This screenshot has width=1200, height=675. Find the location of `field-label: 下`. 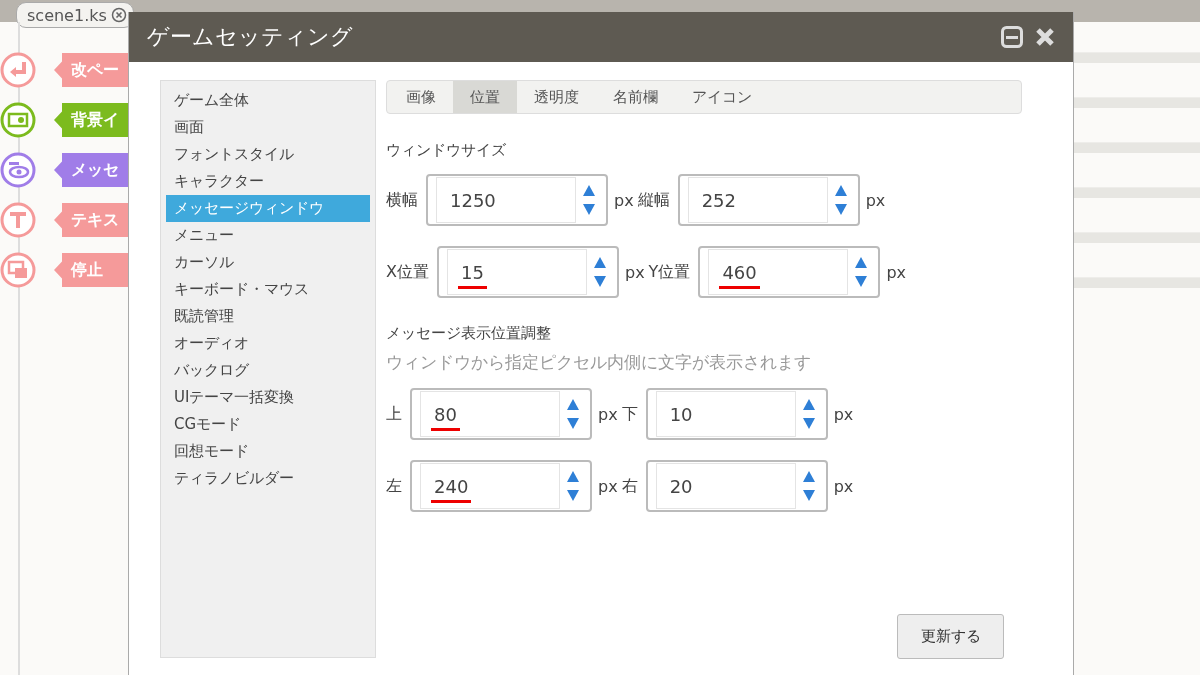

field-label: 下 is located at coordinates (629, 414).